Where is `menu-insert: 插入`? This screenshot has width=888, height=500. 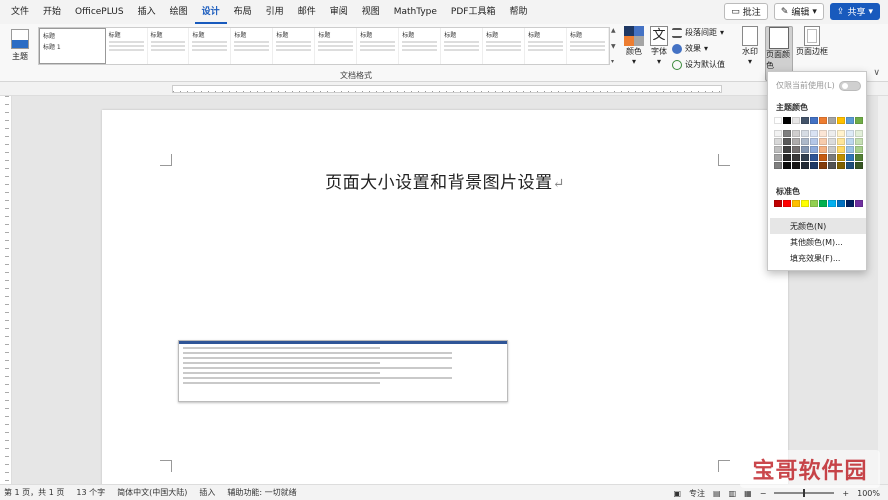 menu-insert: 插入 is located at coordinates (147, 12).